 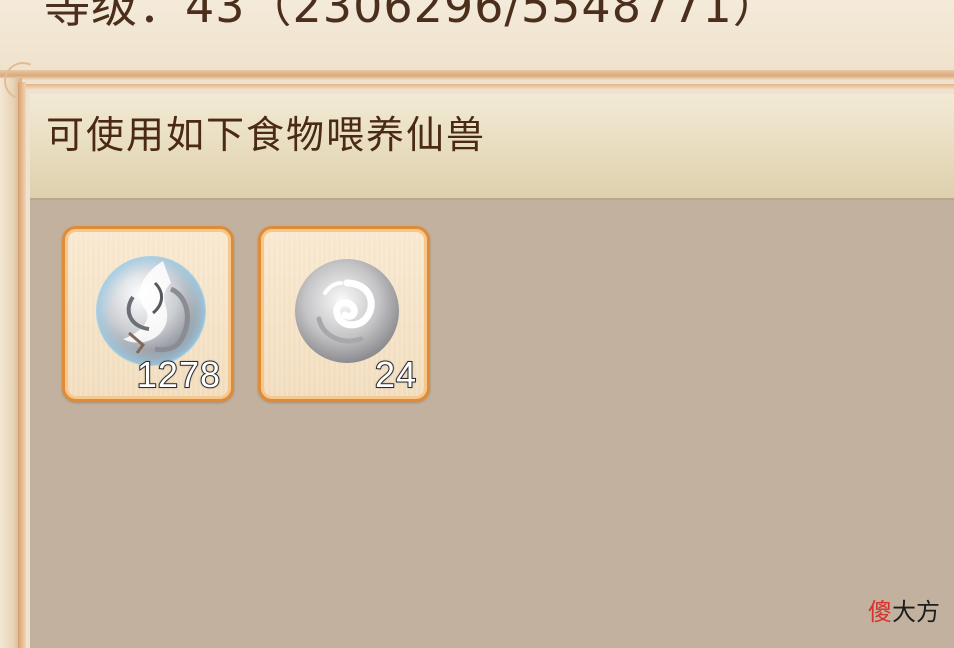 What do you see at coordinates (347, 311) in the screenshot?
I see `silver-swirl-orb-icon` at bounding box center [347, 311].